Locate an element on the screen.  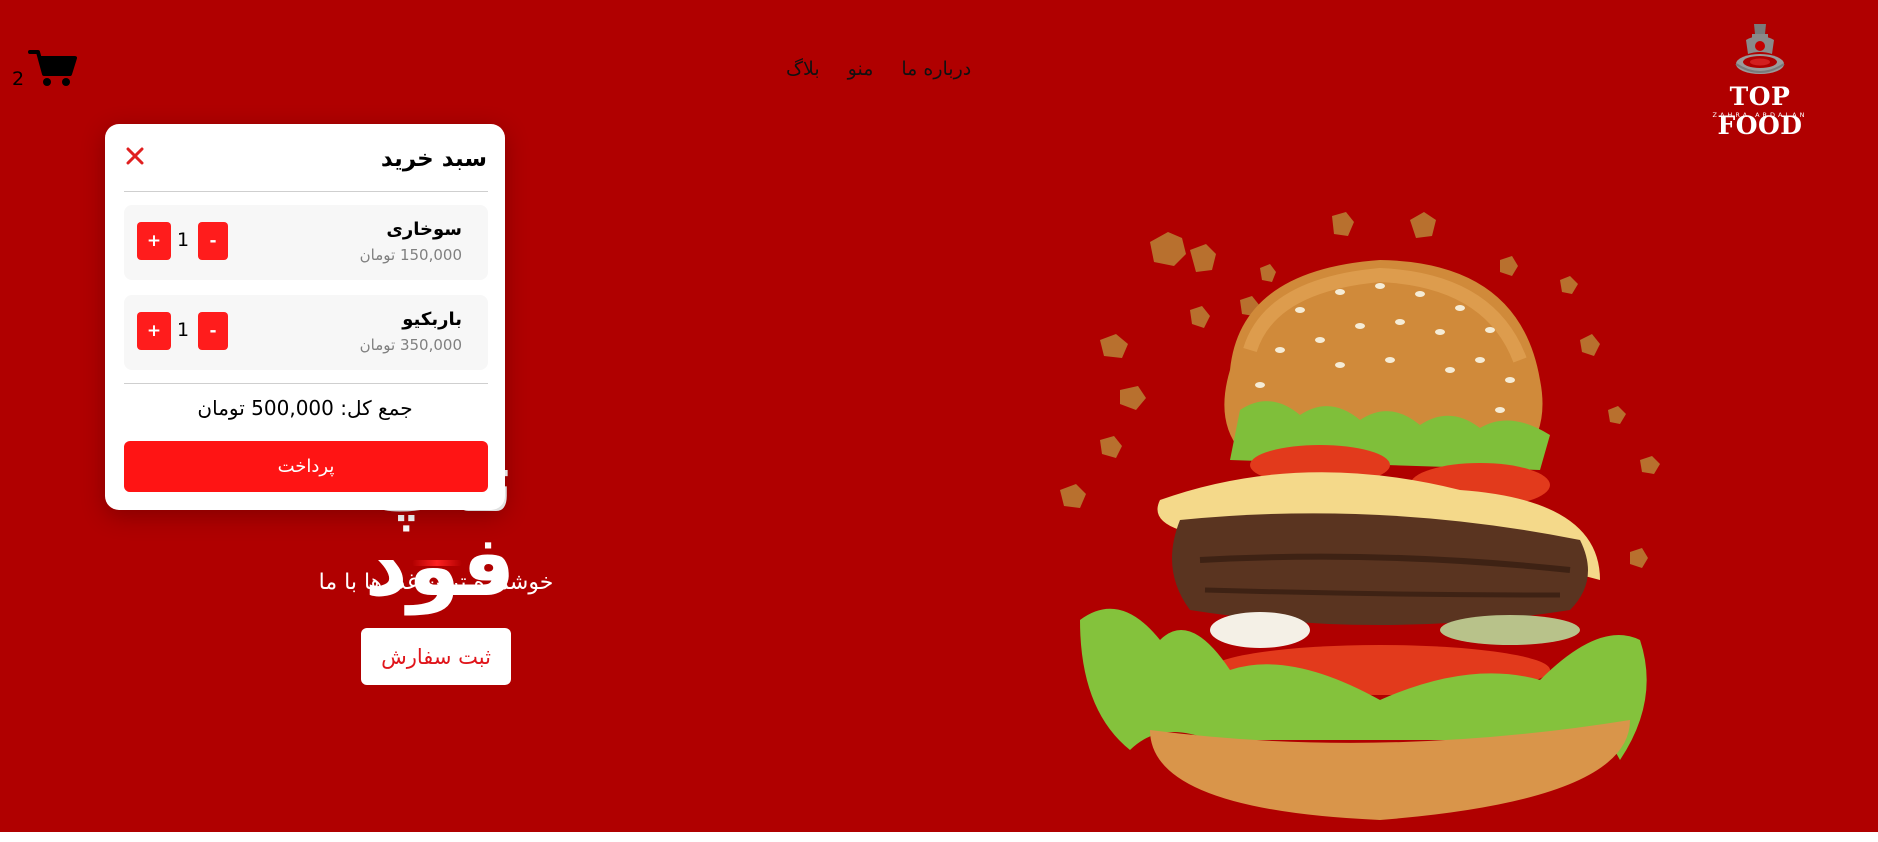
cart-item: باربکیو 350,000 تومان - 1 + is located at coordinates (306, 332).